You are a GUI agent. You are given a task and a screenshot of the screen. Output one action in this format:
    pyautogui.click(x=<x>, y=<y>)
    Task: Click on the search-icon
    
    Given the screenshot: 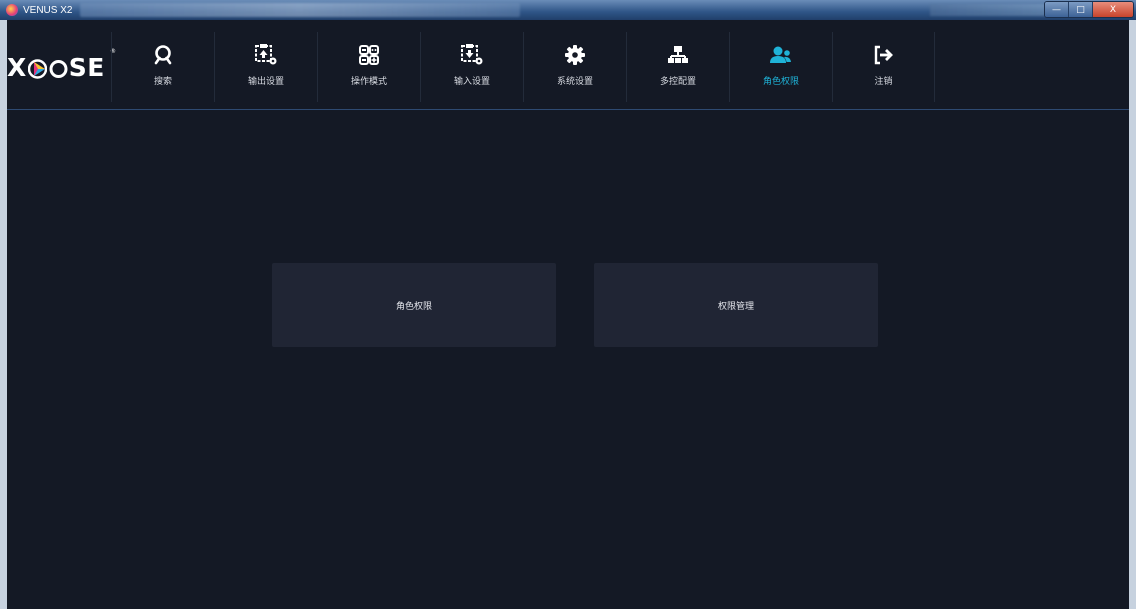 What is the action you would take?
    pyautogui.click(x=163, y=55)
    